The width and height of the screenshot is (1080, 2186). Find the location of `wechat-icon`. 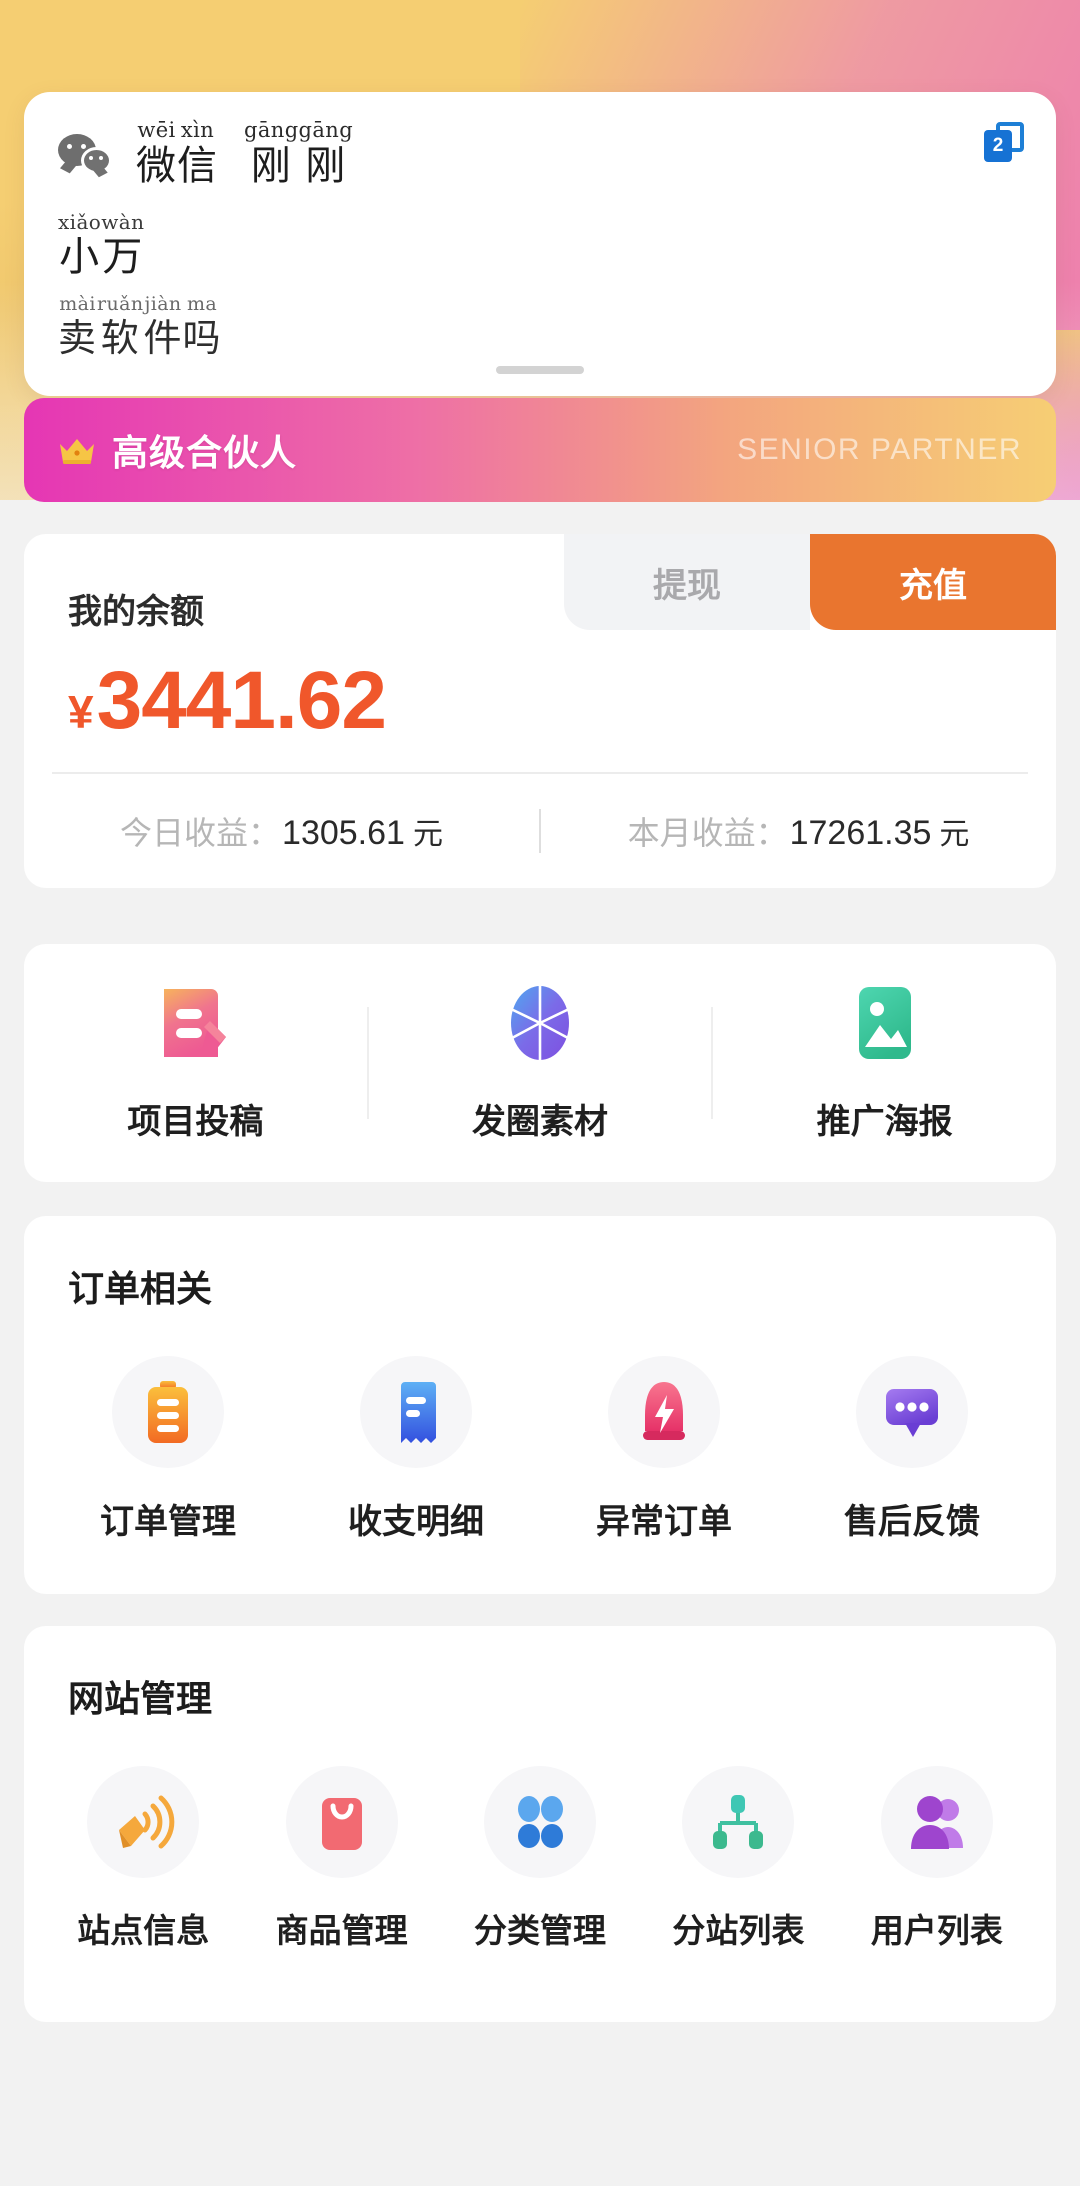

wechat-icon is located at coordinates (85, 157).